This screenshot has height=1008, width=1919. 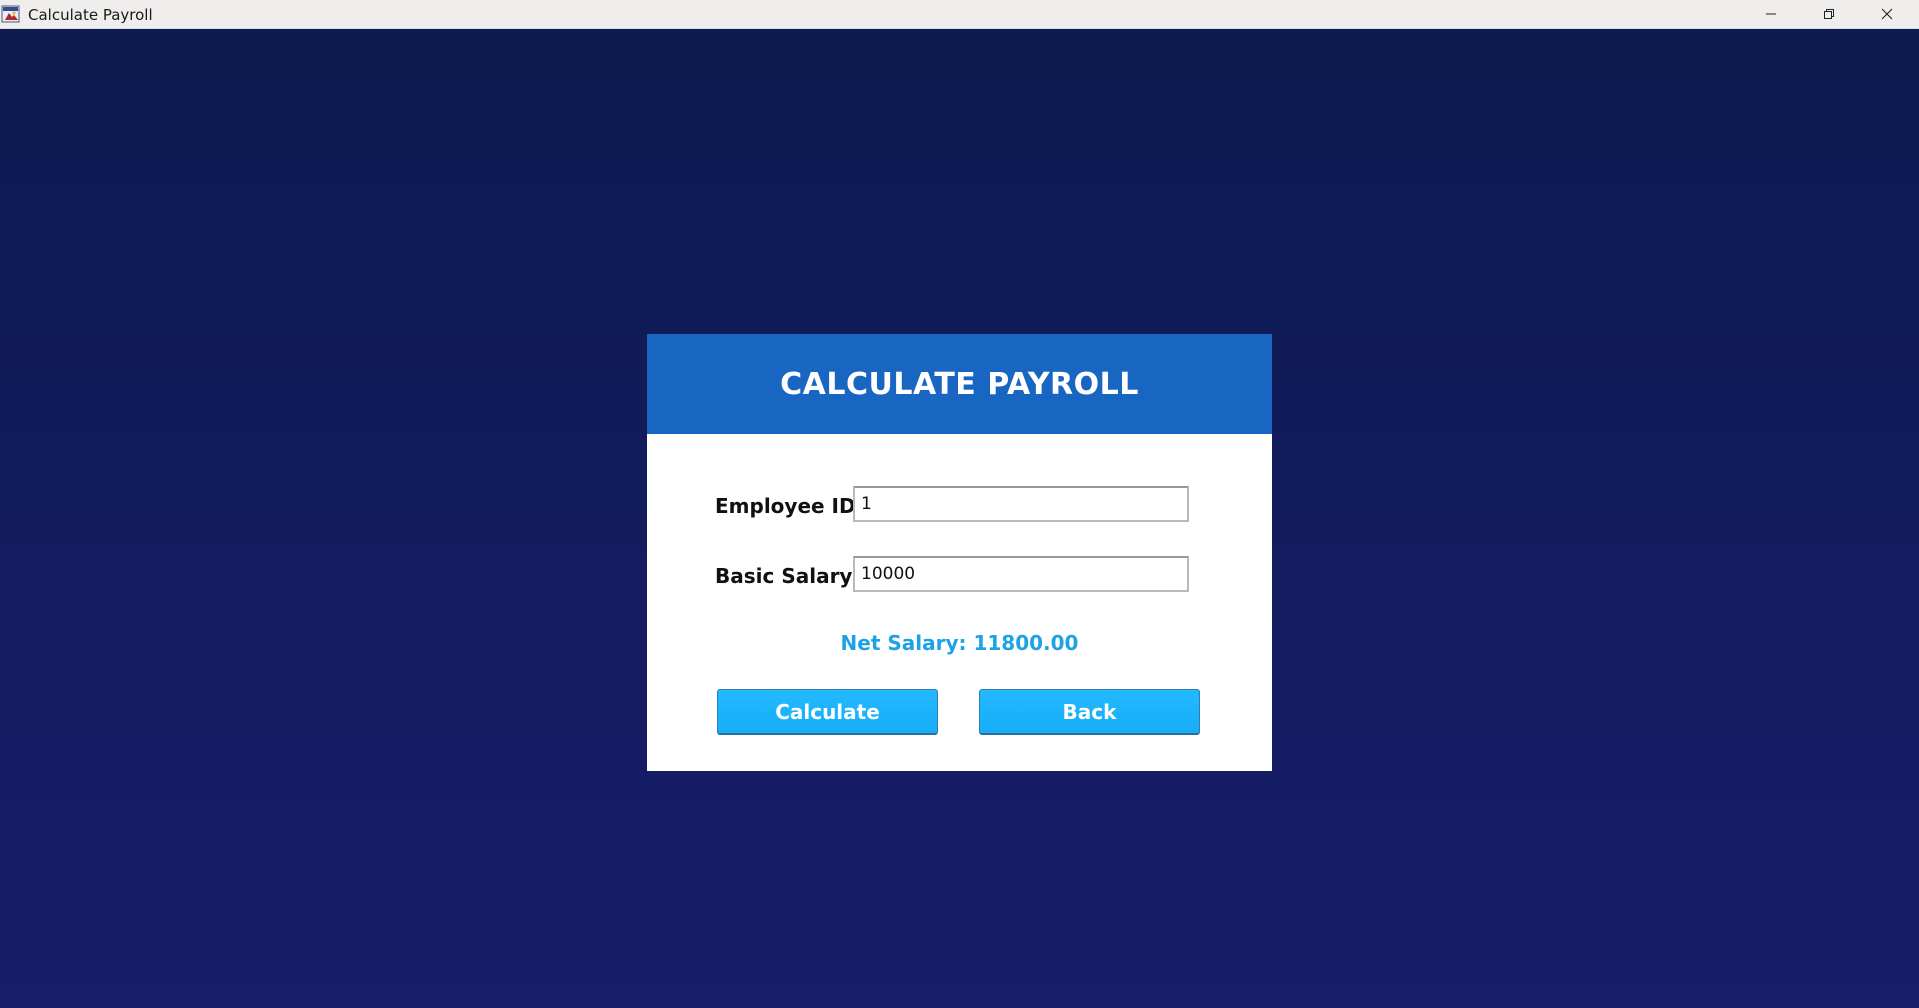 What do you see at coordinates (1089, 712) in the screenshot?
I see `back-button: Back` at bounding box center [1089, 712].